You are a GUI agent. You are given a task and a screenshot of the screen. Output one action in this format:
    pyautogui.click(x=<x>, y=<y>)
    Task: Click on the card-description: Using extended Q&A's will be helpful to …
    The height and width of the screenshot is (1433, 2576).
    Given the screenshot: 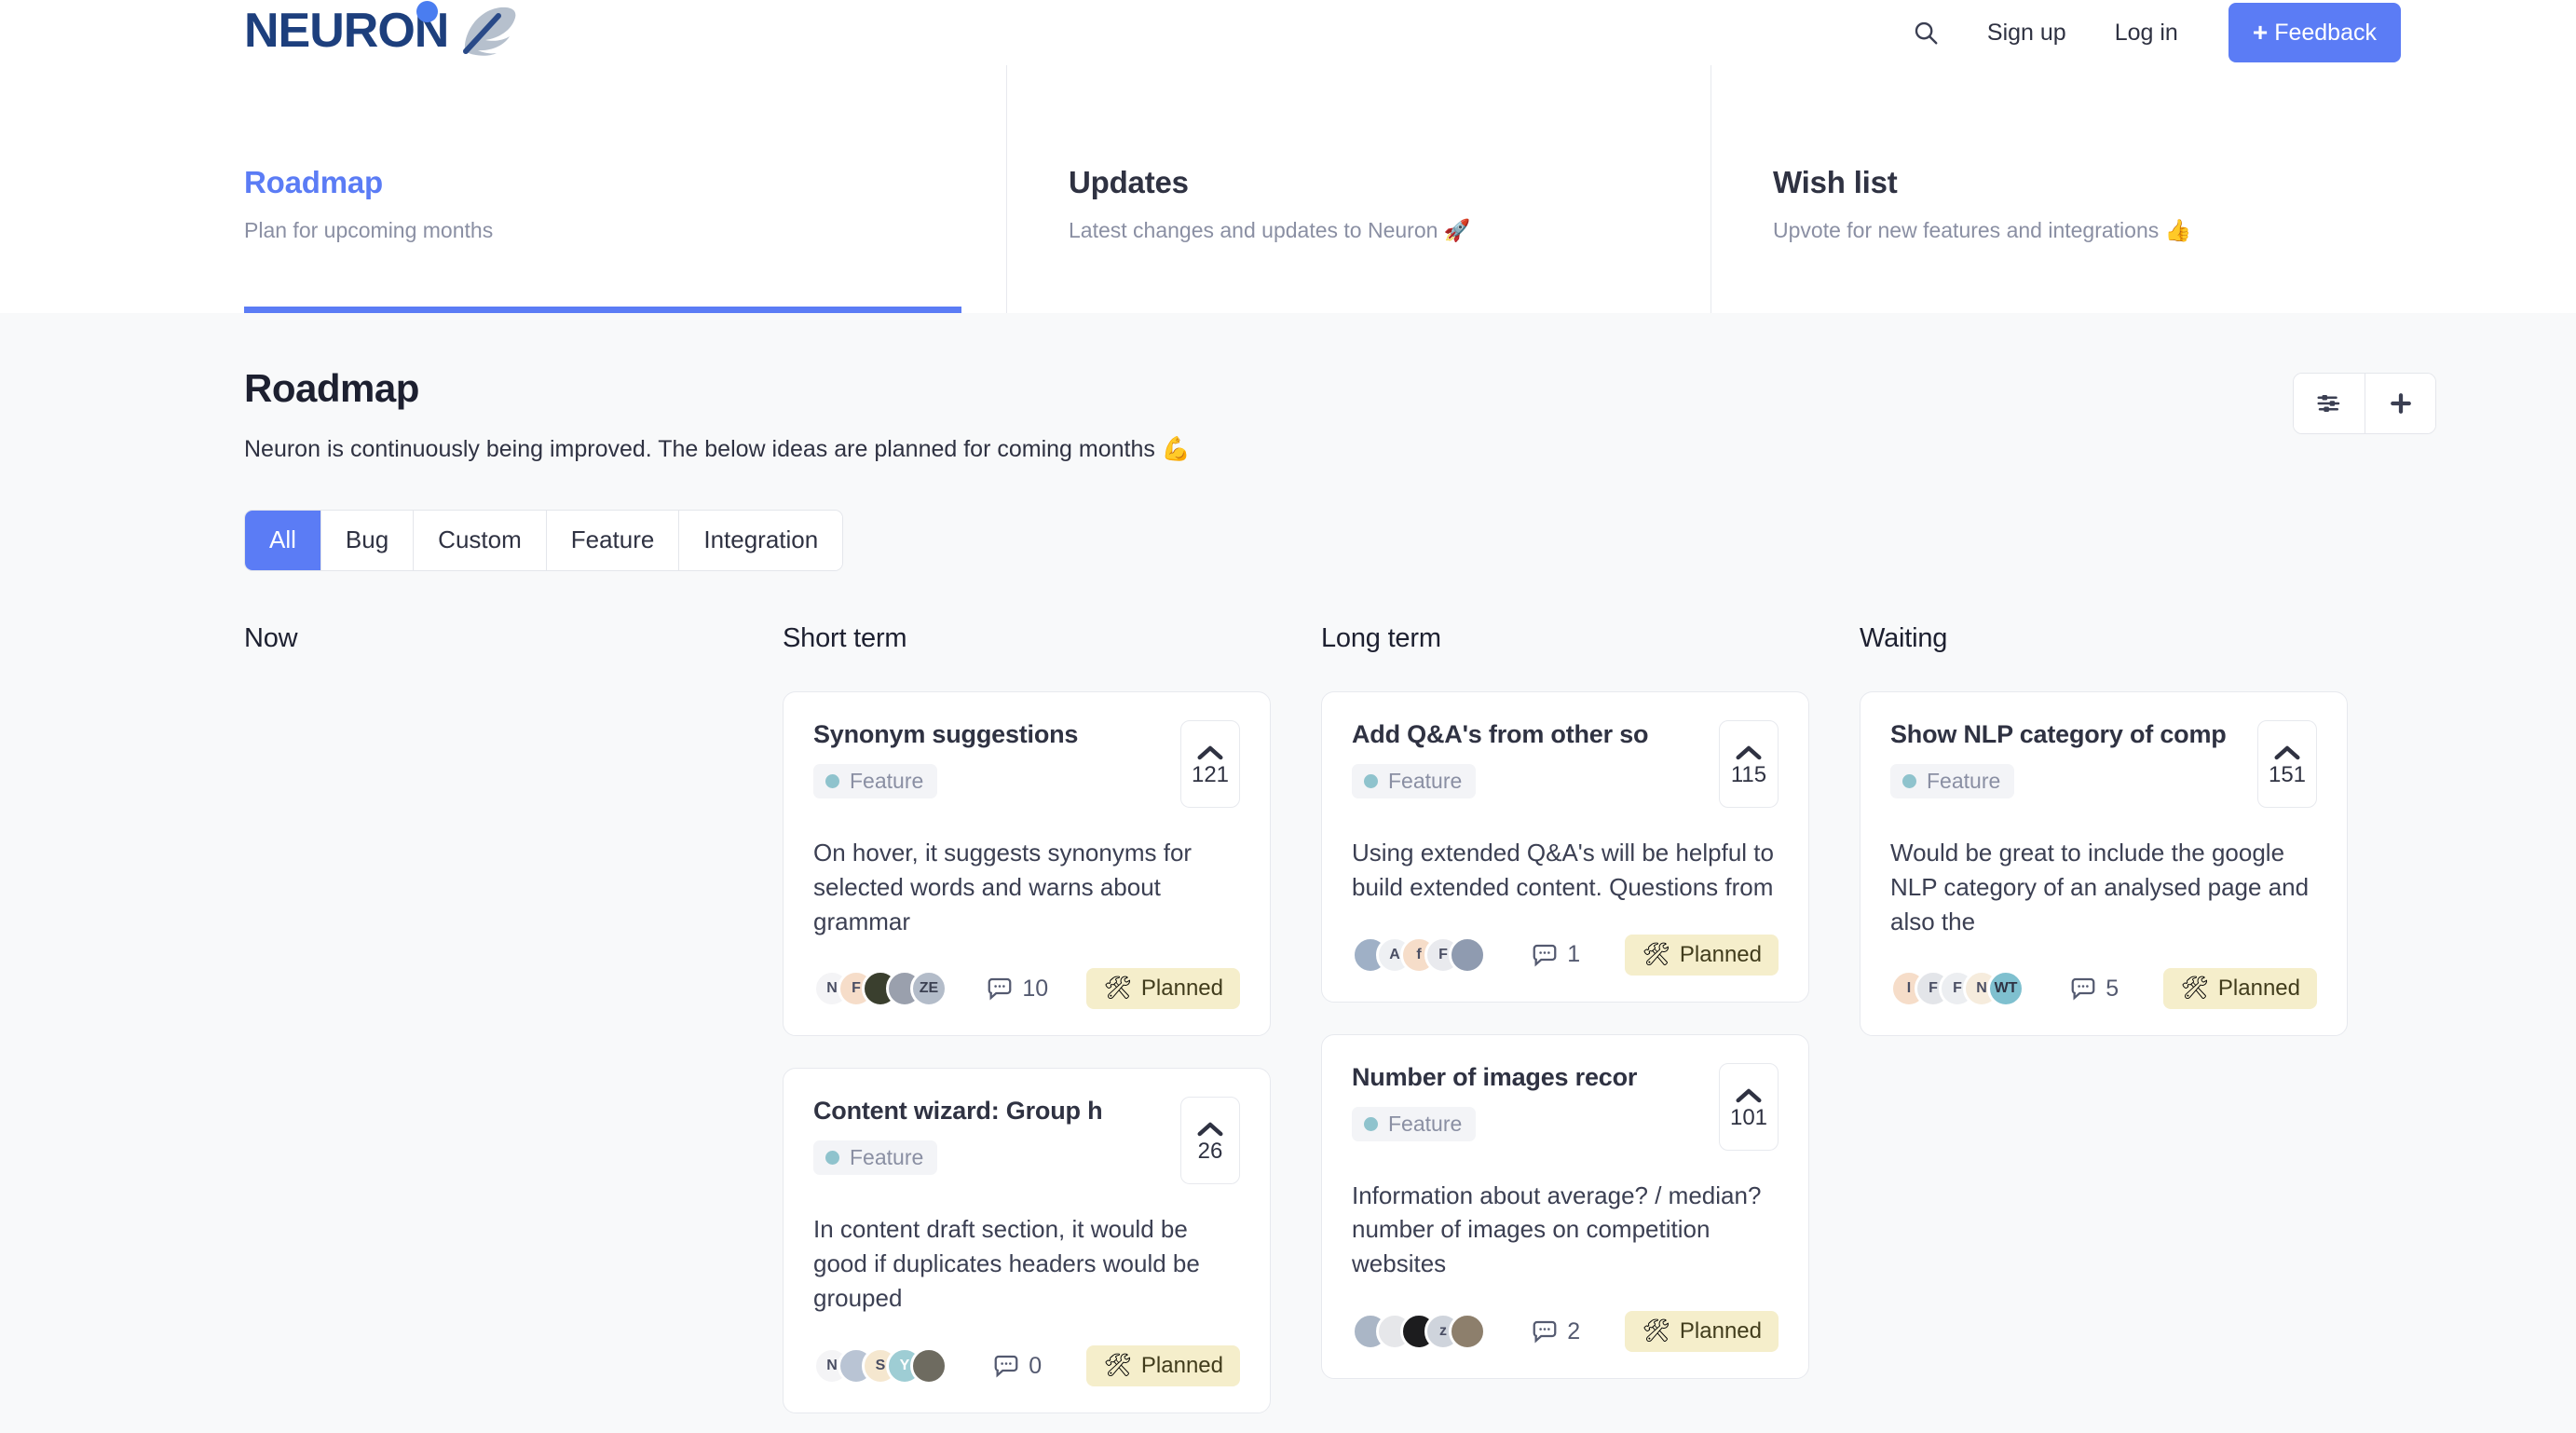 What is the action you would take?
    pyautogui.click(x=1563, y=869)
    